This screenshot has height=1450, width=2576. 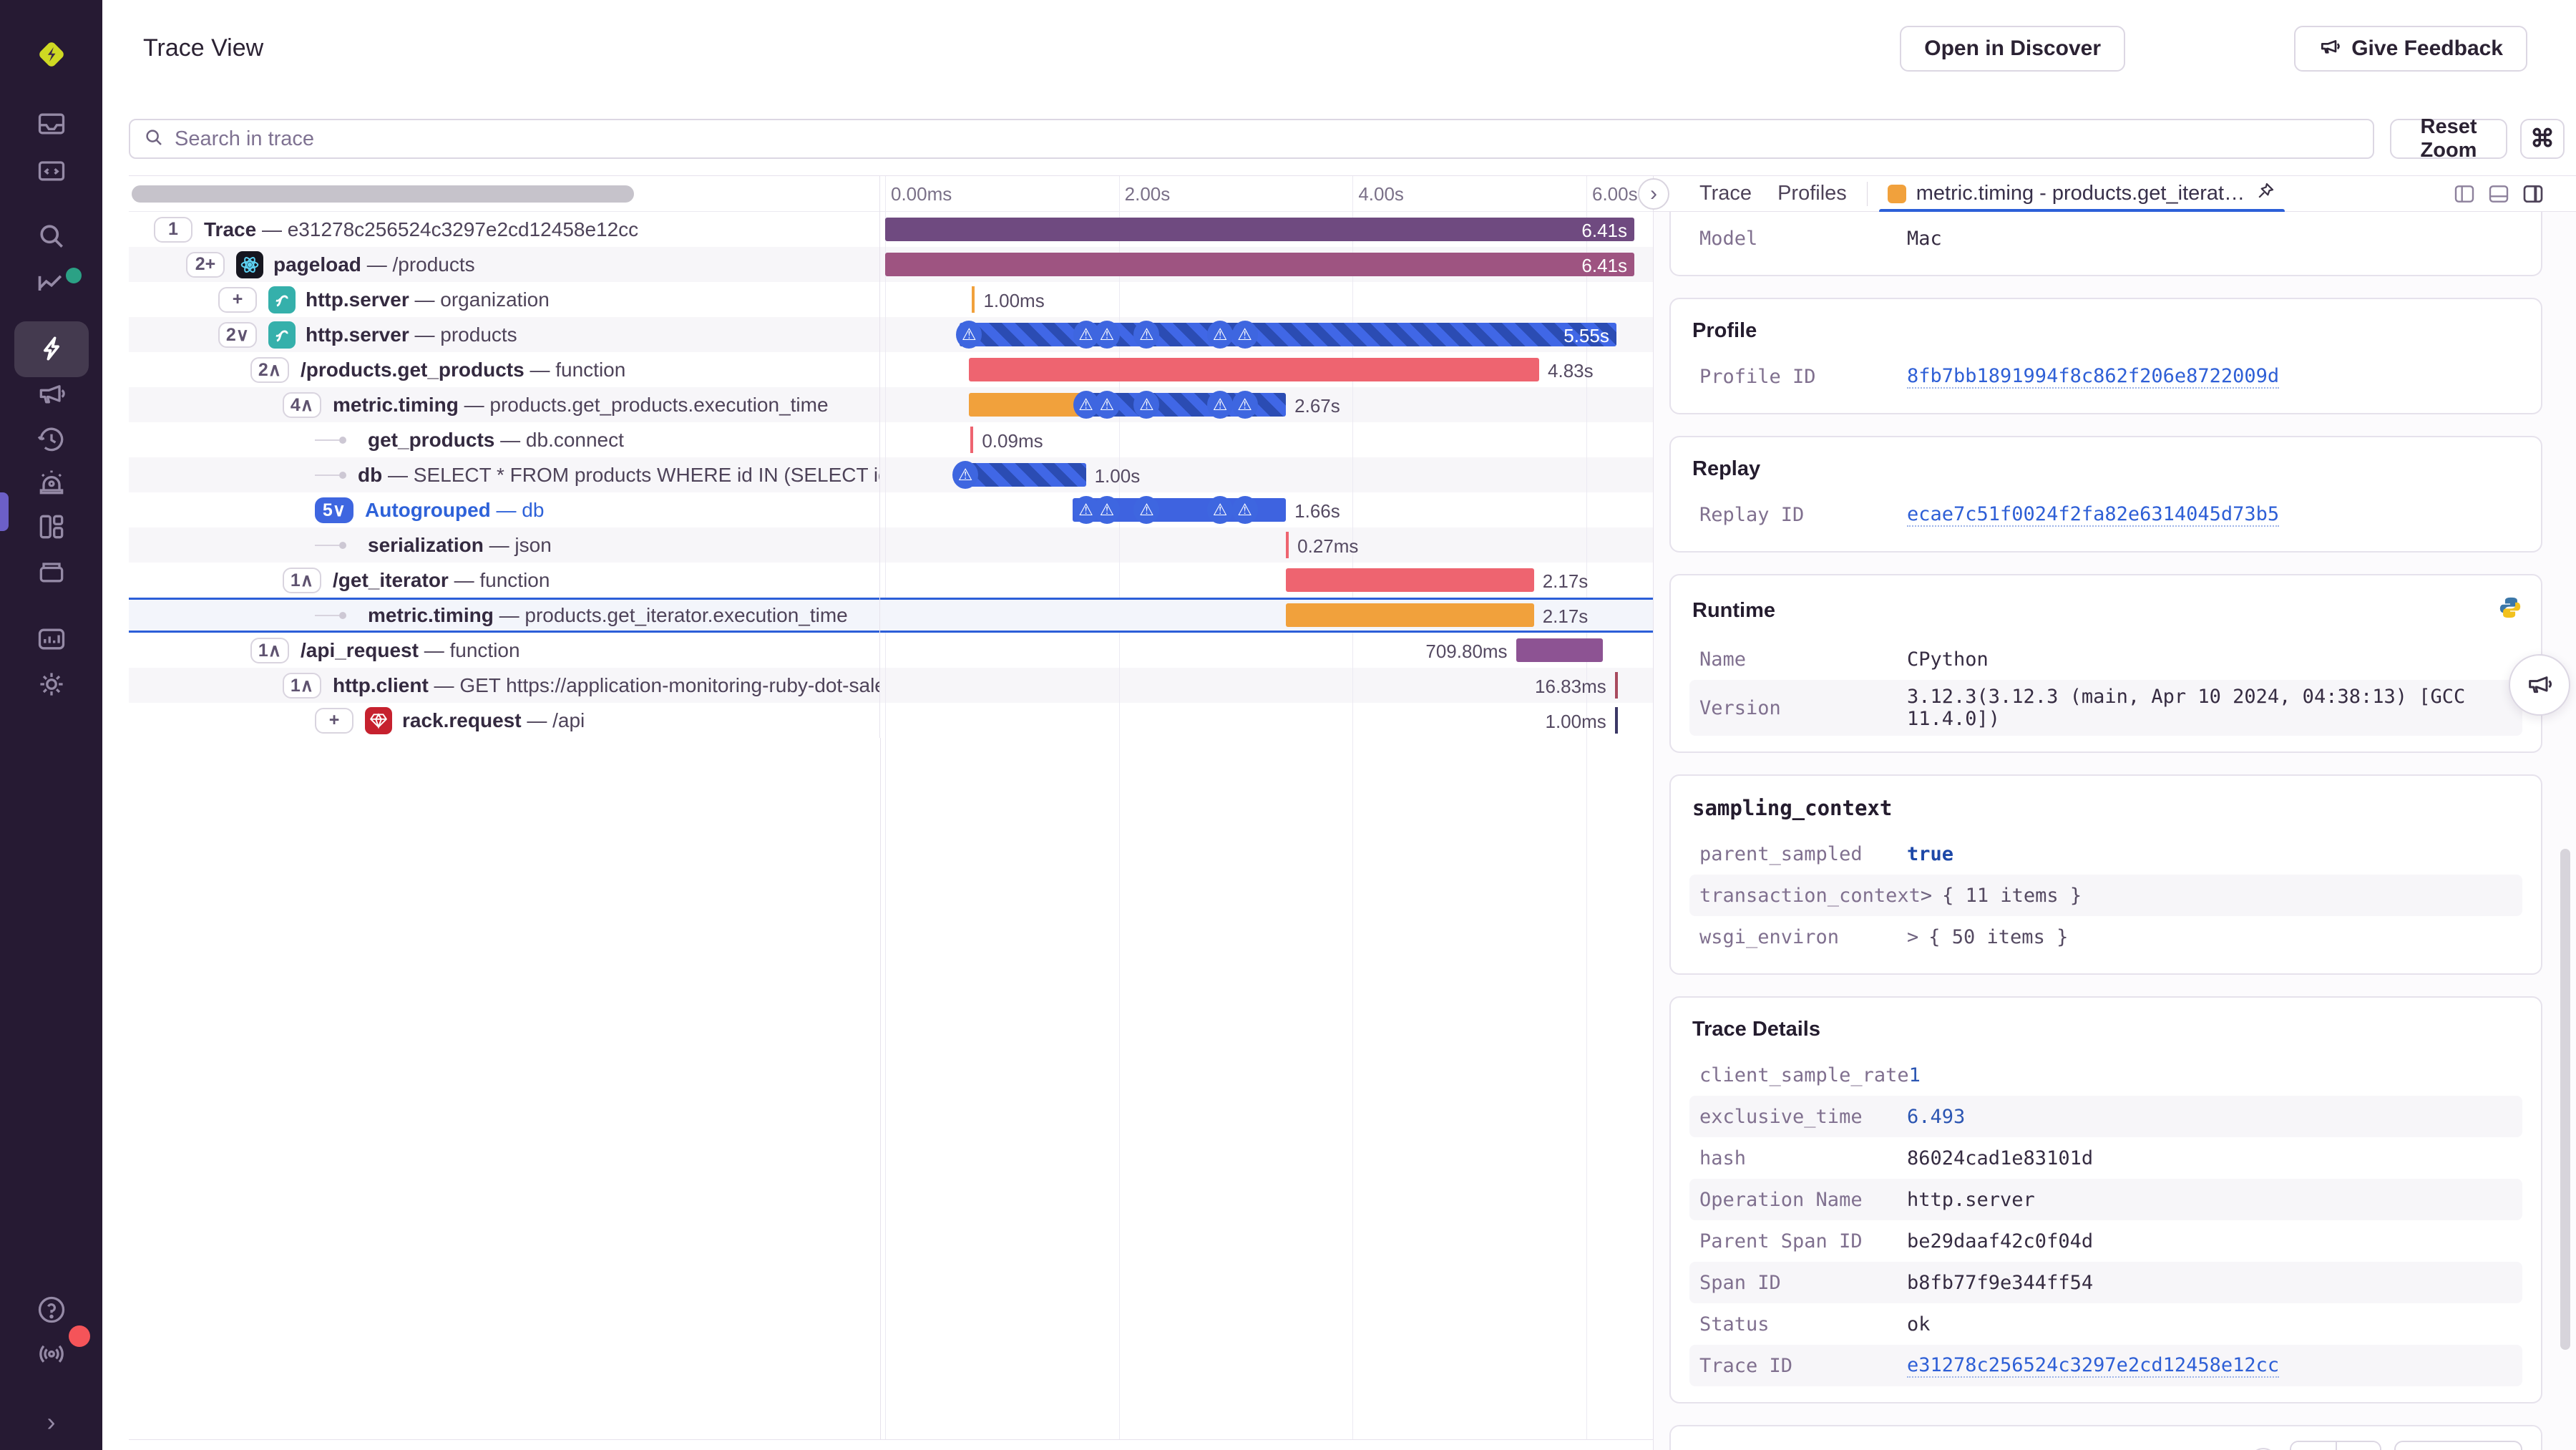 I want to click on span-children-toggle-badge: 4∧, so click(x=302, y=404).